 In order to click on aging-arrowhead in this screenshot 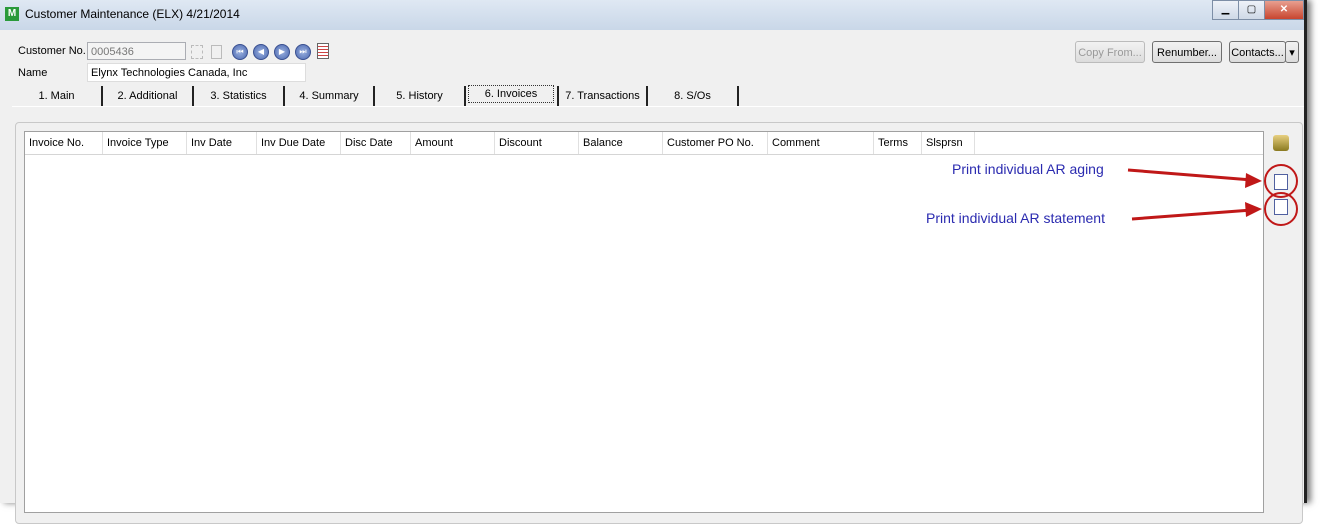, I will do `click(1253, 180)`.